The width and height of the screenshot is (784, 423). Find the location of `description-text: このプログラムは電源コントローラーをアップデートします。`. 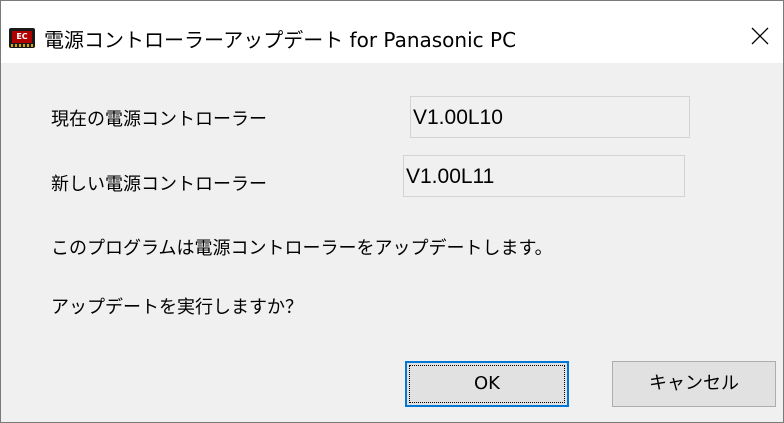

description-text: このプログラムは電源コントローラーをアップデートします。 is located at coordinates (302, 248).